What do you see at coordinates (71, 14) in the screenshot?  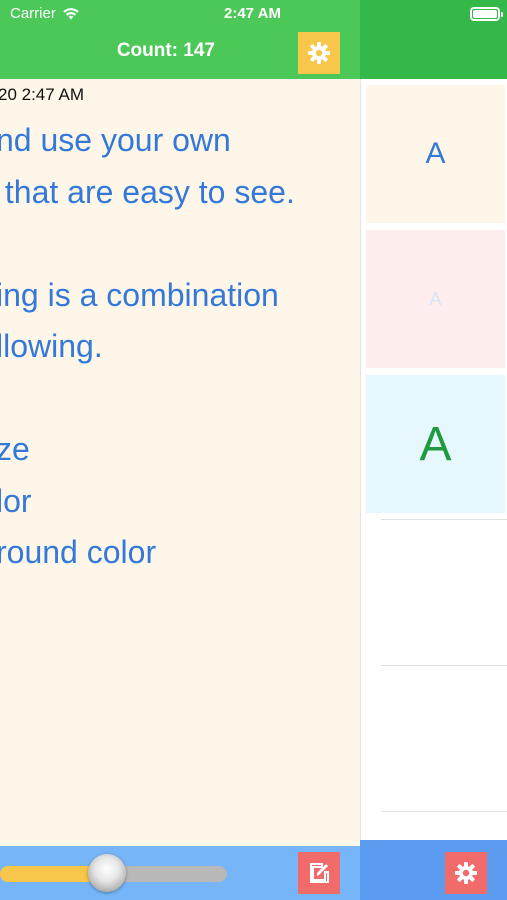 I see `wifi-icon` at bounding box center [71, 14].